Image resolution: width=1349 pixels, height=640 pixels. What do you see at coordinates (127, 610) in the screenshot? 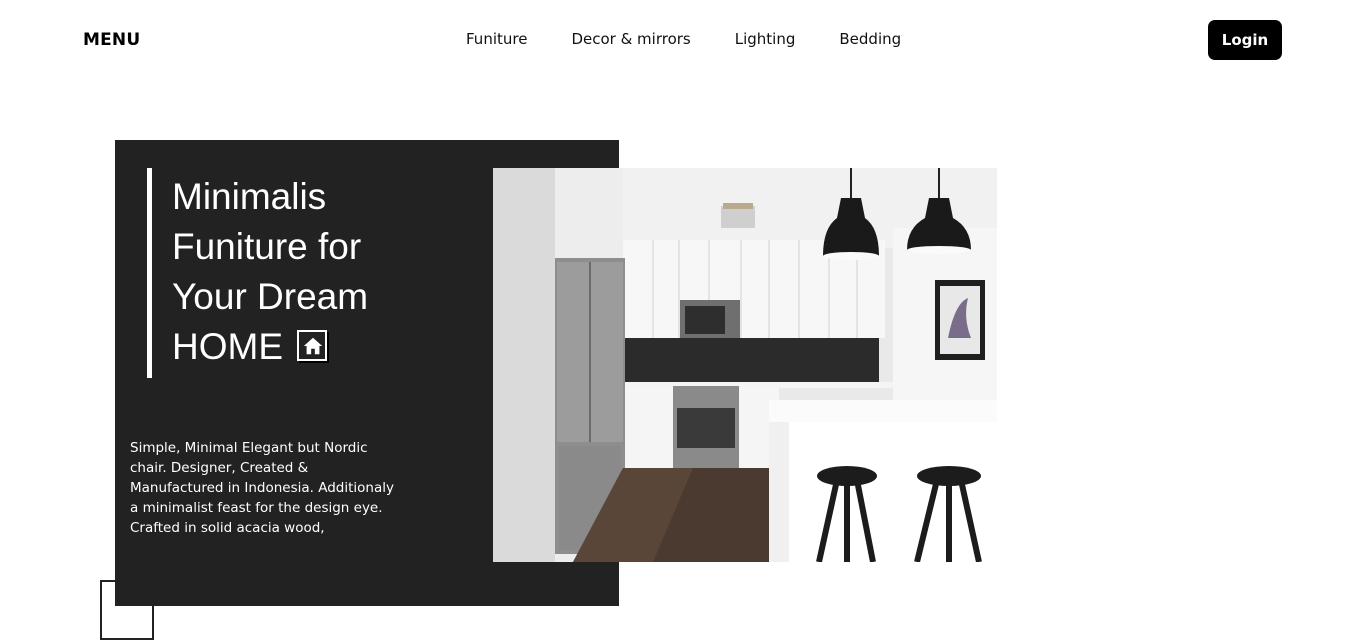
I see `decorative-frame` at bounding box center [127, 610].